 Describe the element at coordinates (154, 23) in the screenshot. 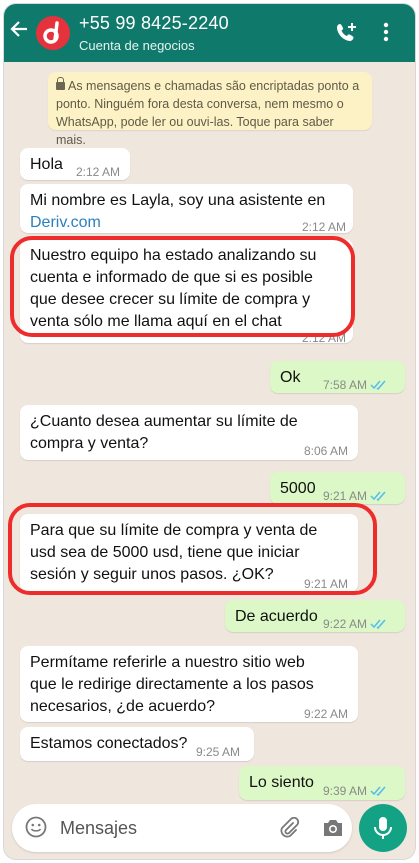

I see `contact-name: +55 99 8425-2240` at that location.